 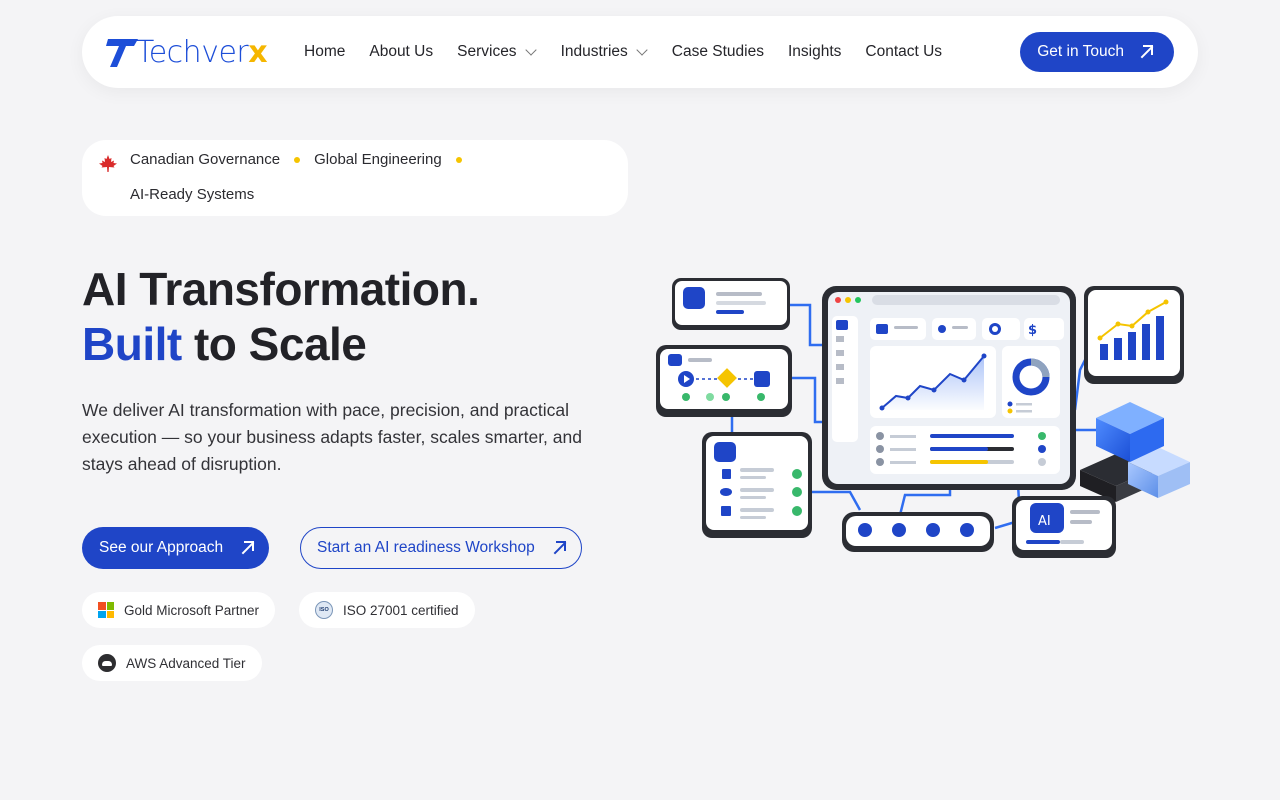 What do you see at coordinates (1135, 452) in the screenshot?
I see `infrastructure-cubes` at bounding box center [1135, 452].